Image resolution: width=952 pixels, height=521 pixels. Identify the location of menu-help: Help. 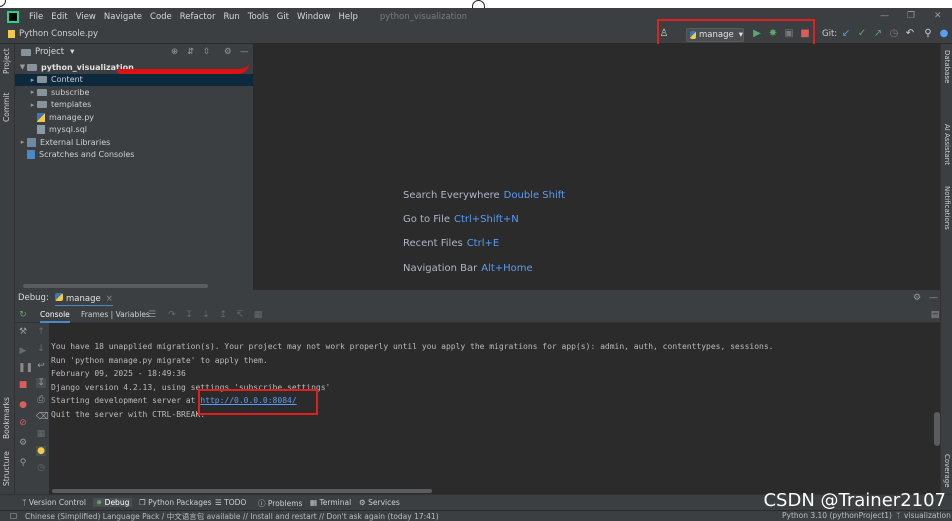
(348, 17).